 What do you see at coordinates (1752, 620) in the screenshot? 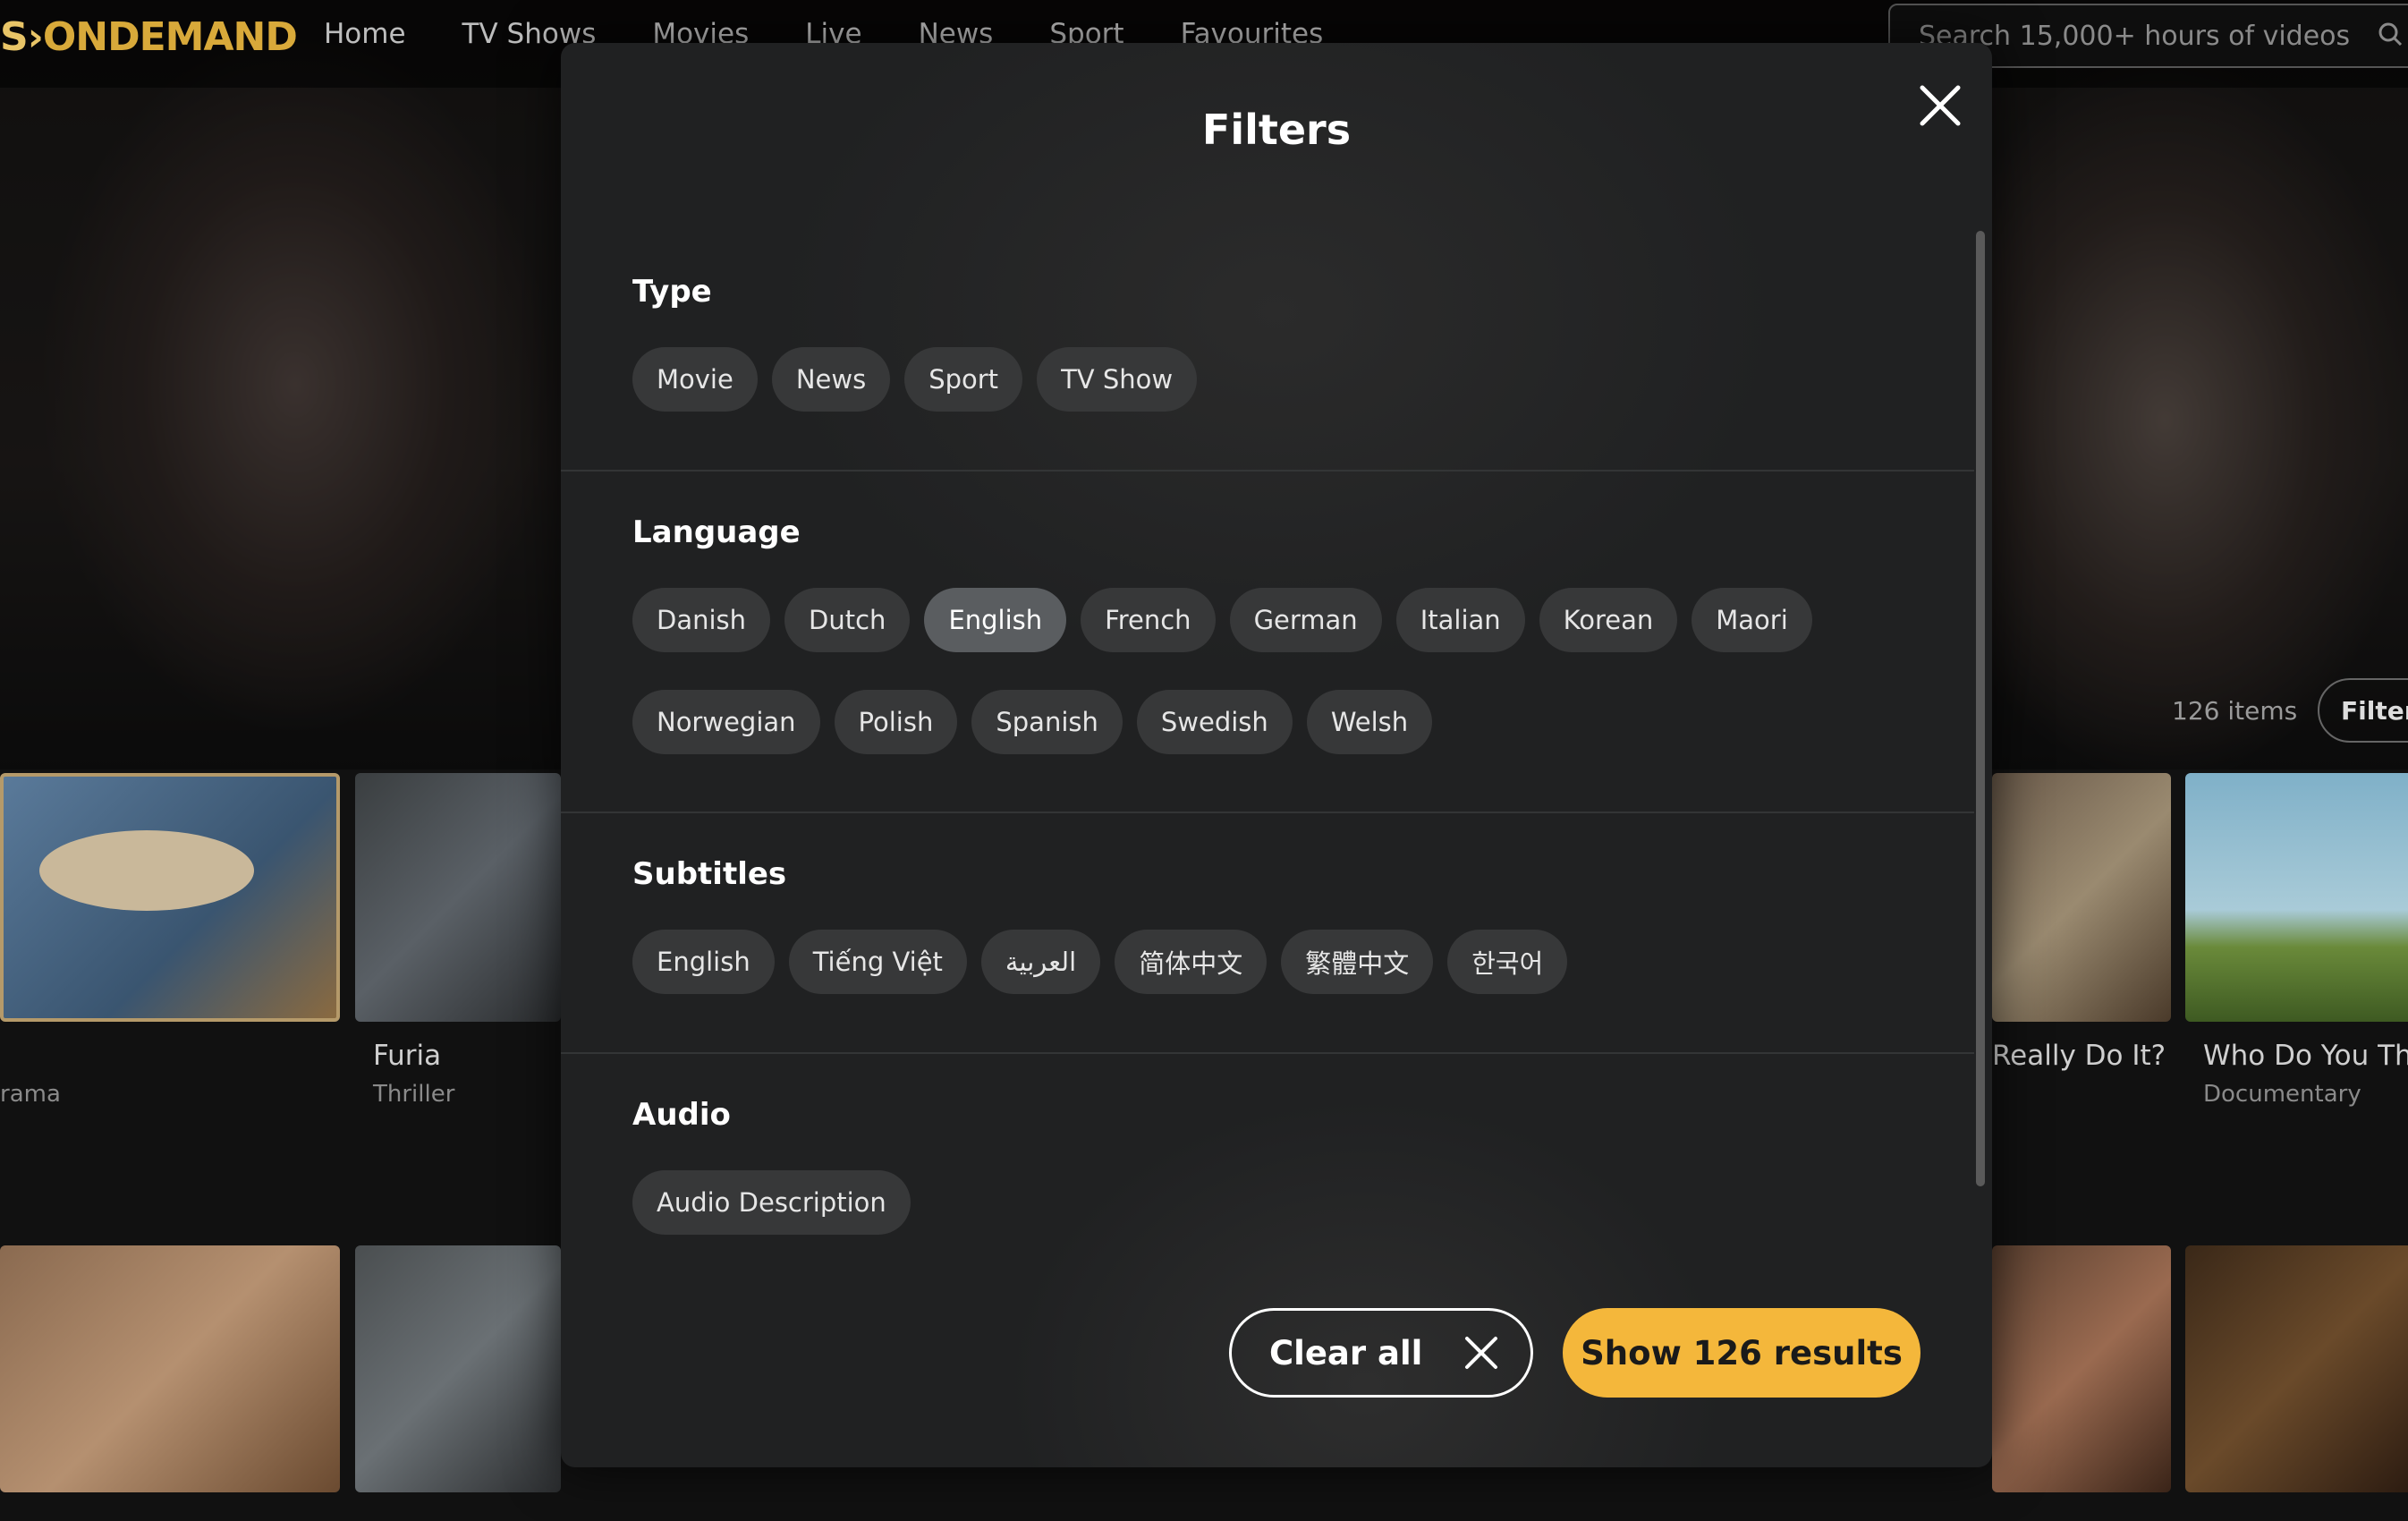
I see `chip-maori: Maori` at bounding box center [1752, 620].